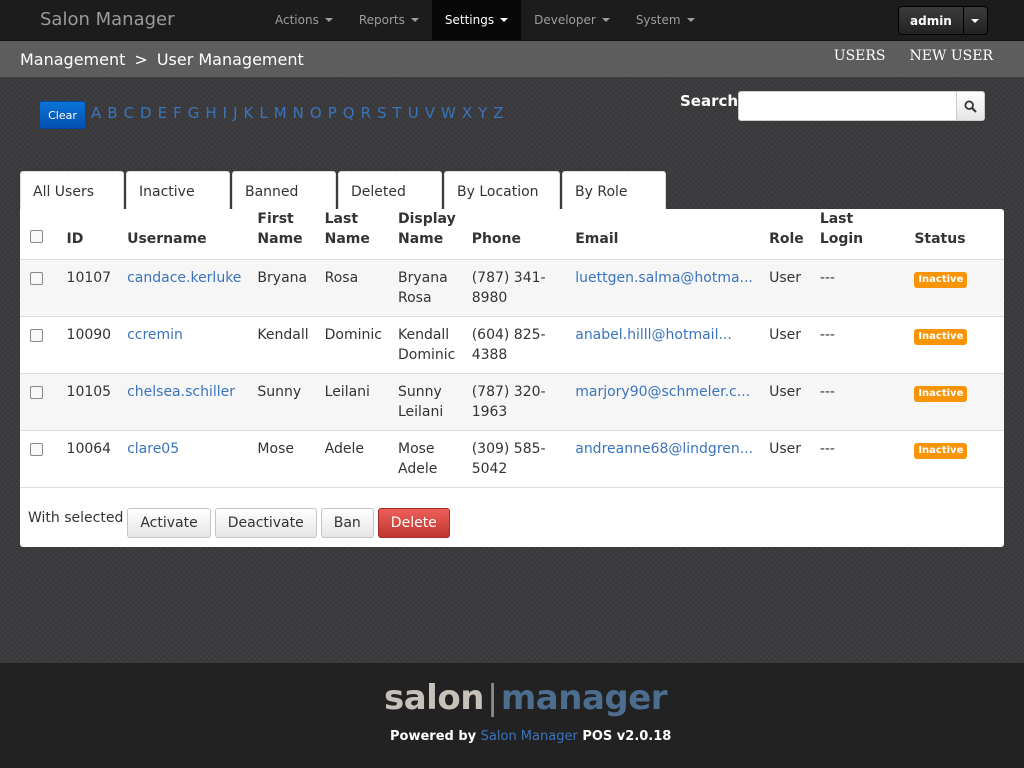 This screenshot has width=1024, height=768. Describe the element at coordinates (284, 190) in the screenshot. I see `tab-banned: Banned` at that location.